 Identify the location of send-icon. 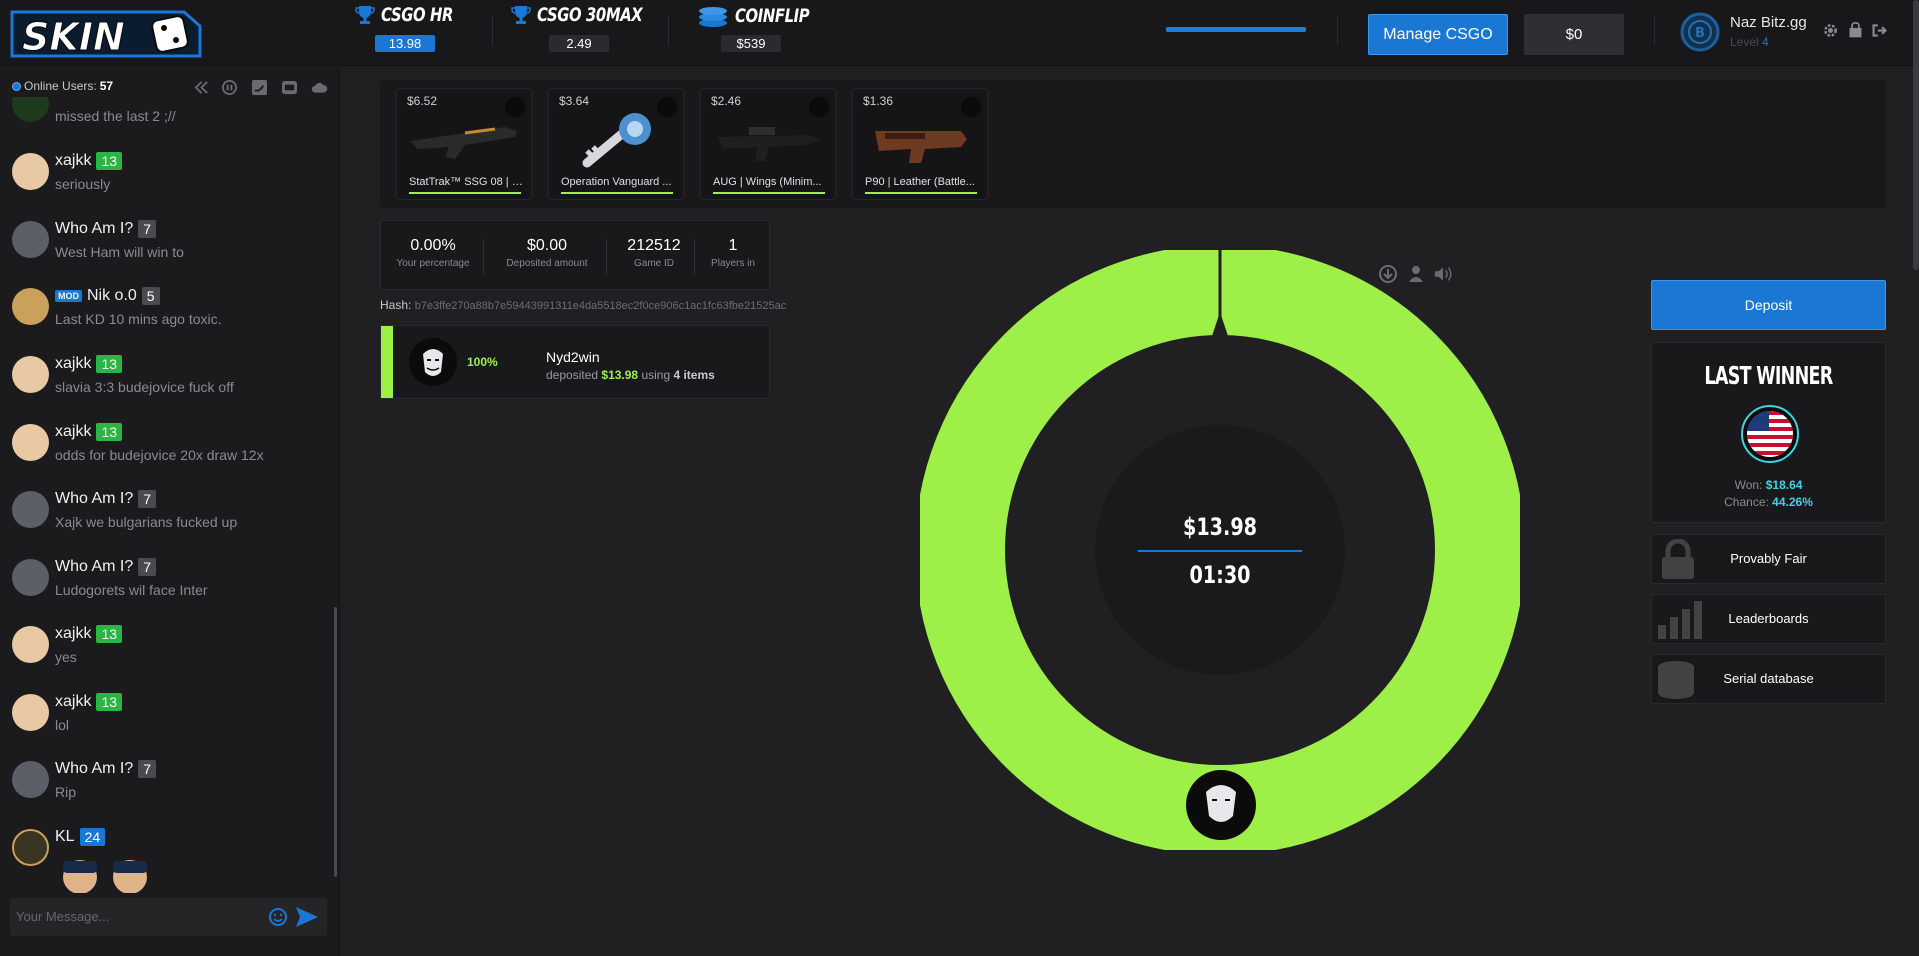
(307, 917).